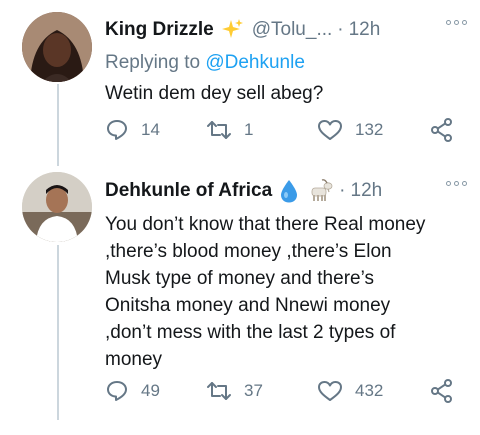 The image size is (480, 435). What do you see at coordinates (248, 305) in the screenshot?
I see `tweet-text-line: Onitsha money and Nnewi money` at bounding box center [248, 305].